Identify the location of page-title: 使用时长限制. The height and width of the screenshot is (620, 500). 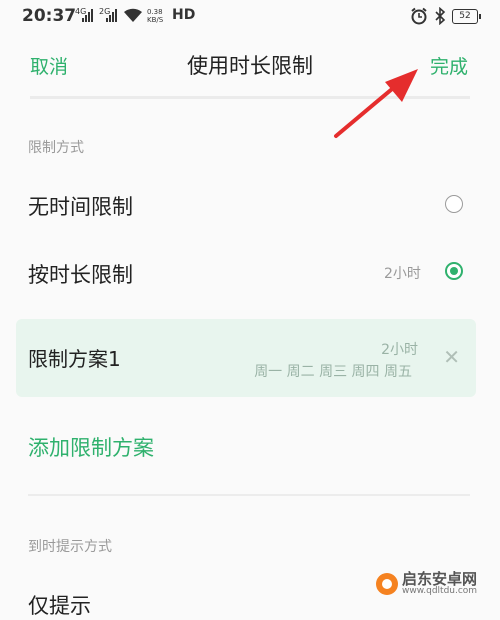
(250, 66).